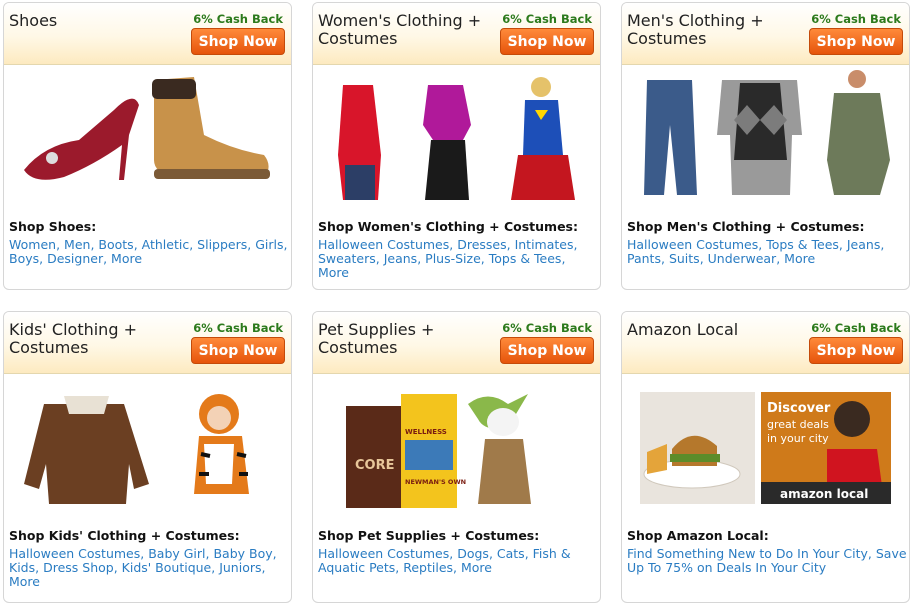 This screenshot has height=603, width=910. I want to click on category-link: Plus-Size, so click(453, 258).